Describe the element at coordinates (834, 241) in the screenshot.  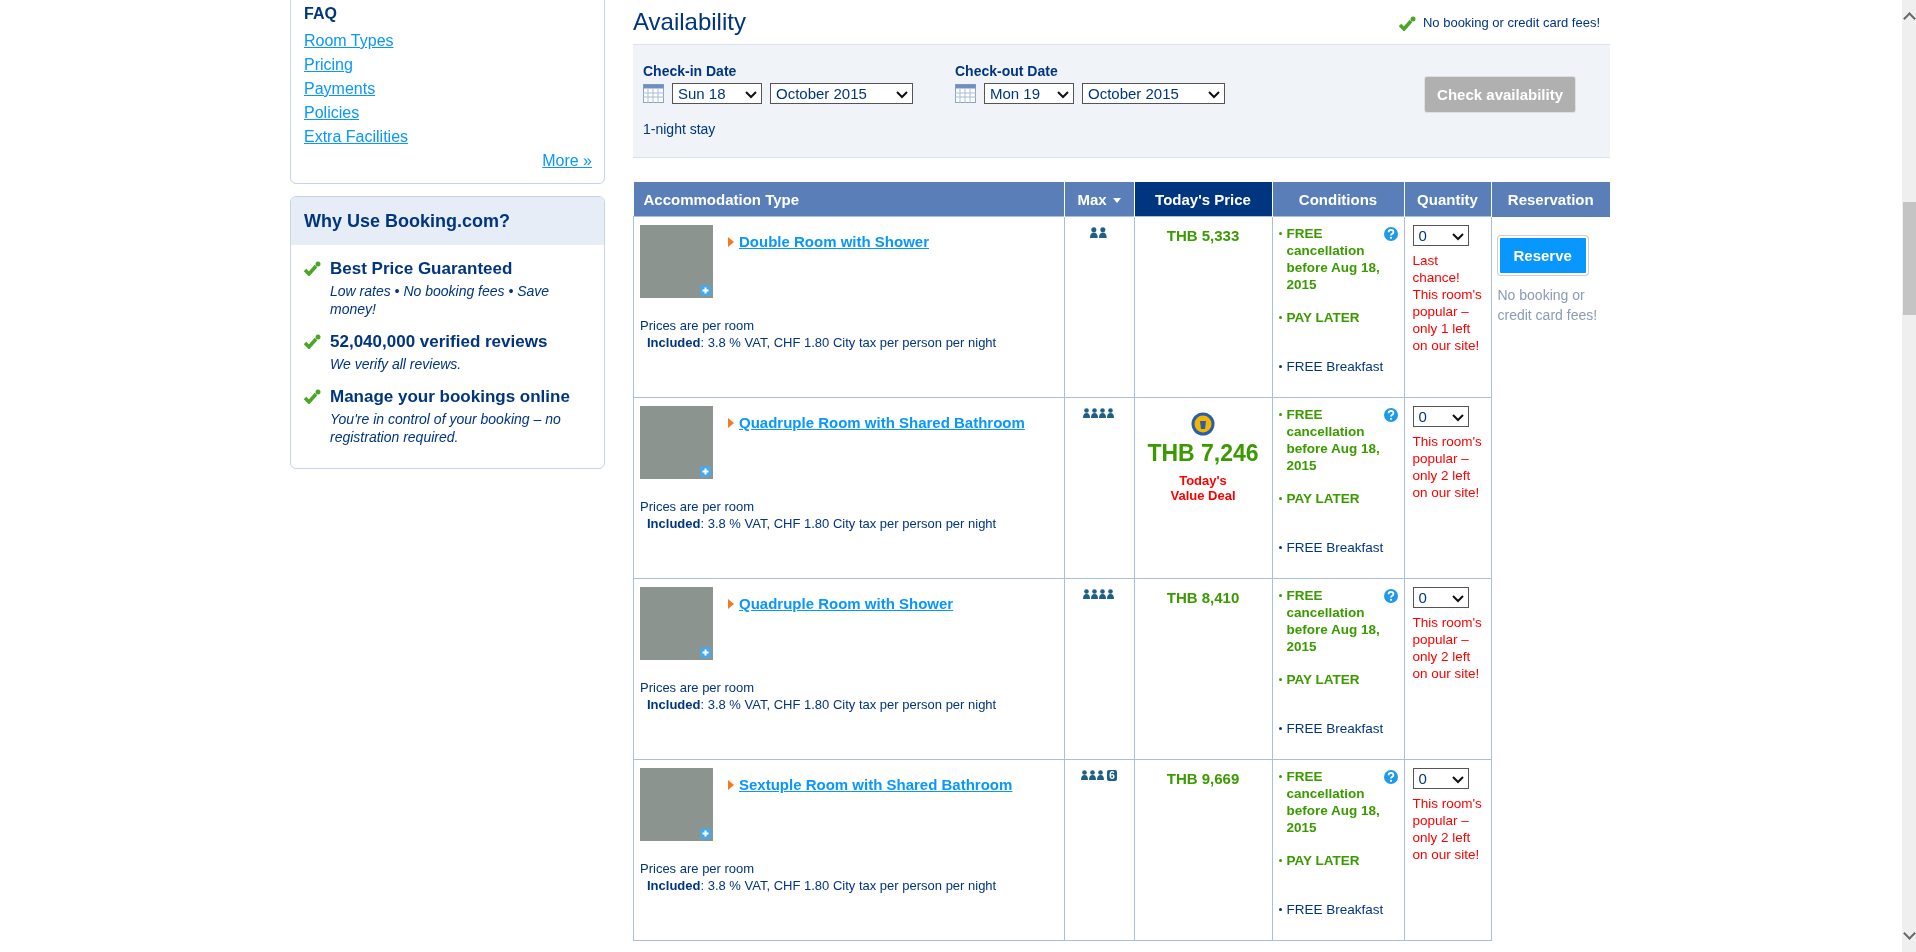
I see `room-name-link: Double Room with Shower` at that location.